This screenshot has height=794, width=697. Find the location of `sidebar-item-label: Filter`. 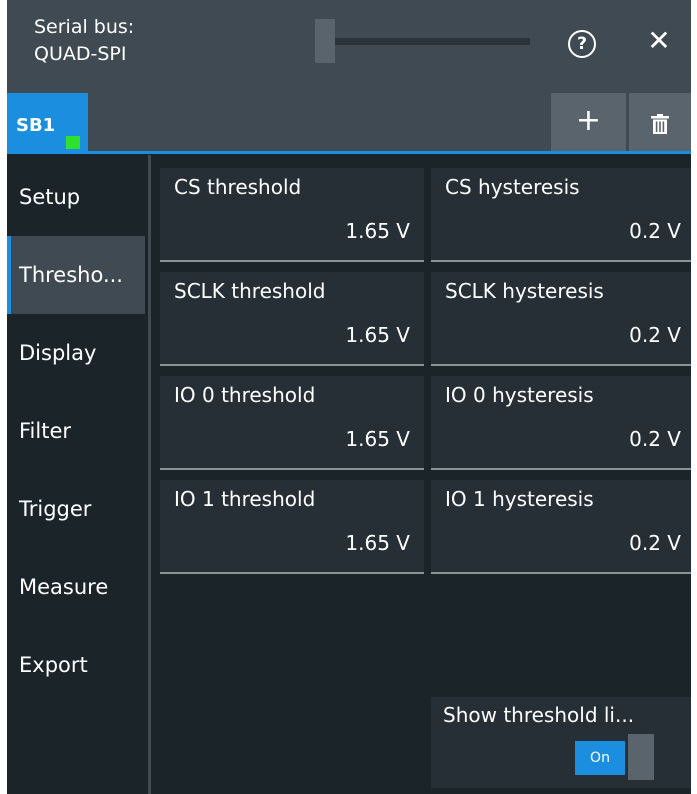

sidebar-item-label: Filter is located at coordinates (45, 431).